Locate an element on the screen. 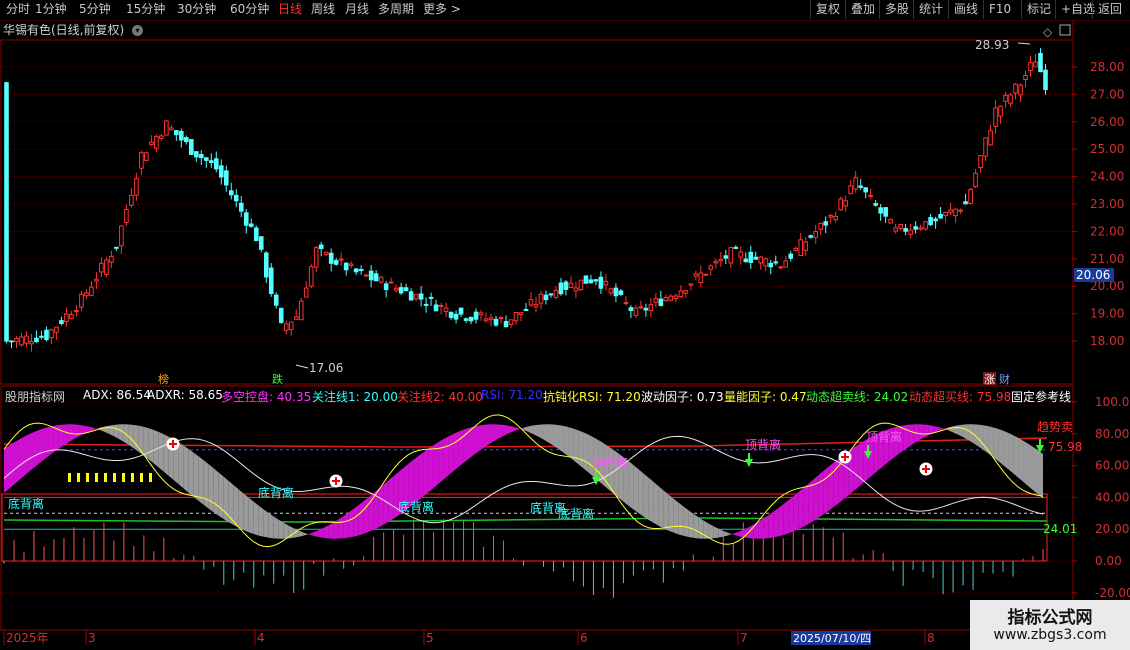 Image resolution: width=1130 pixels, height=650 pixels. period-tab-2: 5分钟 is located at coordinates (95, 9).